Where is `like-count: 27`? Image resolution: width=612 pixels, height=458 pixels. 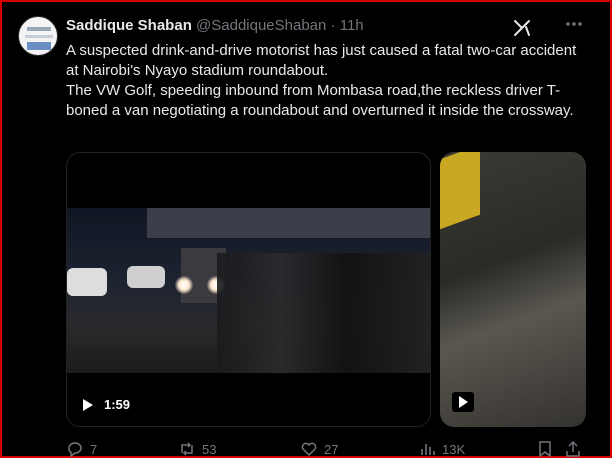
like-count: 27 is located at coordinates (331, 449).